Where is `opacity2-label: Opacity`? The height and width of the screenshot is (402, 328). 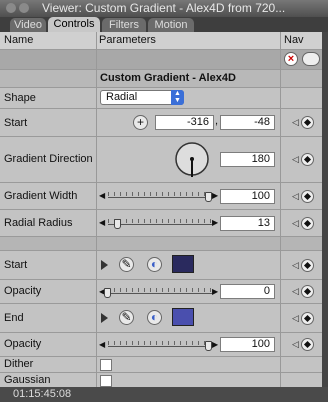
opacity2-label: Opacity is located at coordinates (23, 344).